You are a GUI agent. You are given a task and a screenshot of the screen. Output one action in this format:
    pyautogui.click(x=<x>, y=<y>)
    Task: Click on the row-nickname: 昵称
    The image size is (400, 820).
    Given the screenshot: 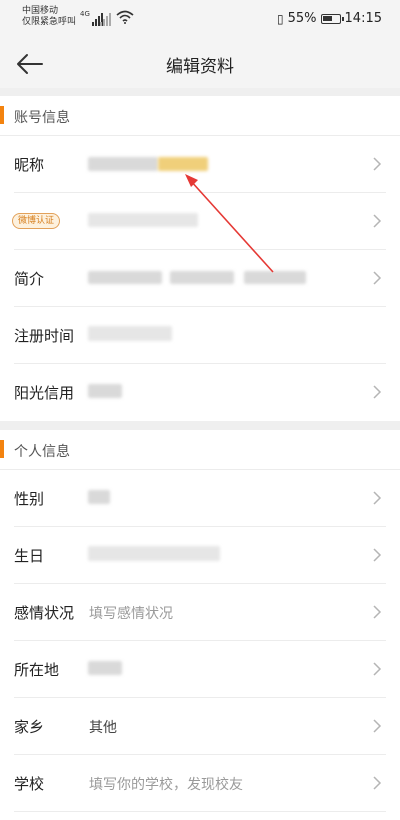 What is the action you would take?
    pyautogui.click(x=200, y=164)
    